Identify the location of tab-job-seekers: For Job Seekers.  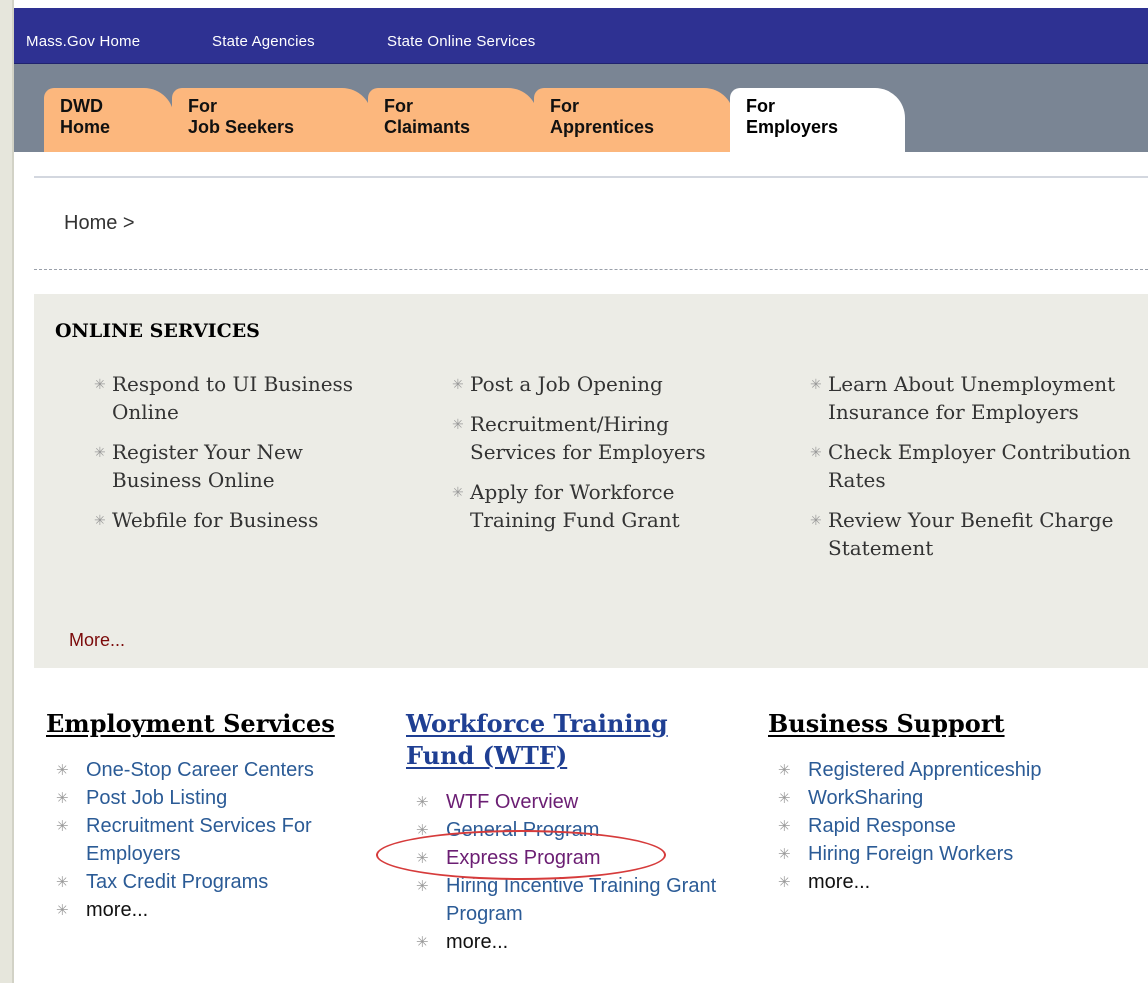
(272, 120).